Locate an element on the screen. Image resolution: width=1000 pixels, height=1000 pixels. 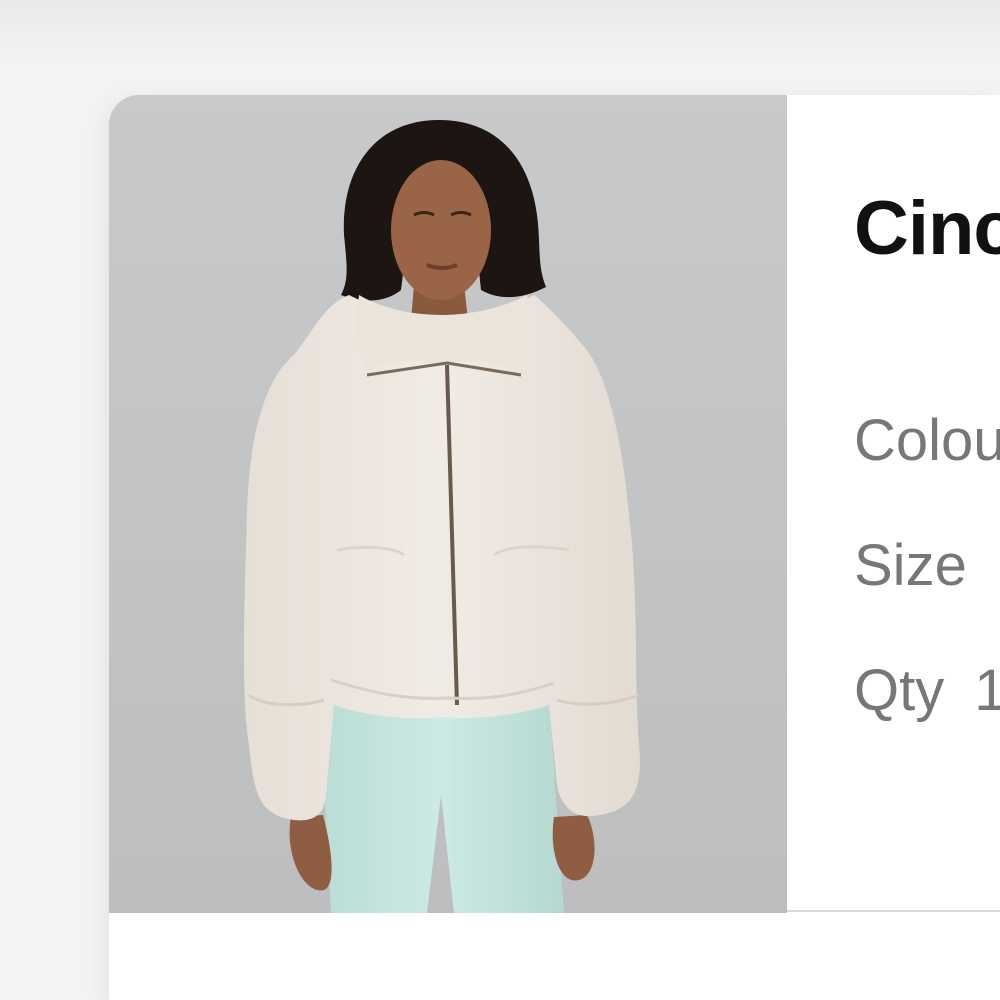
colour-attribute: Colou is located at coordinates (927, 440).